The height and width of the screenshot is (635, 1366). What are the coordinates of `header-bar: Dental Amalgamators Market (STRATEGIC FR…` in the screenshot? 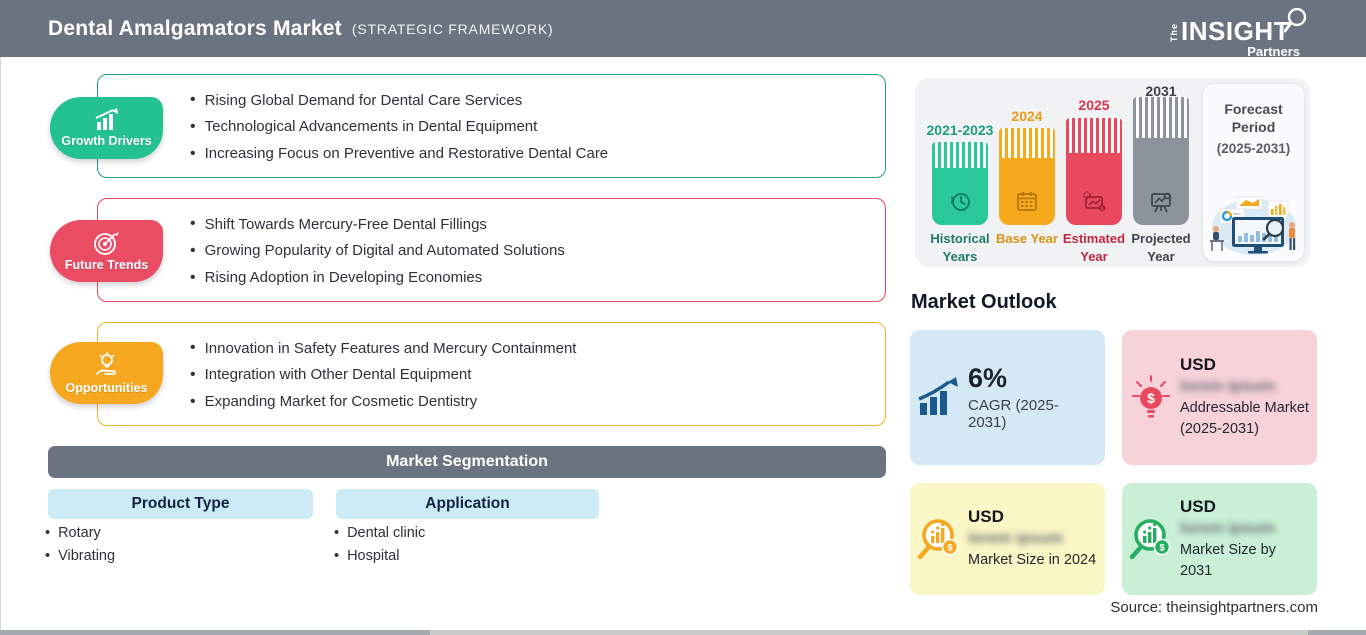 It's located at (683, 29).